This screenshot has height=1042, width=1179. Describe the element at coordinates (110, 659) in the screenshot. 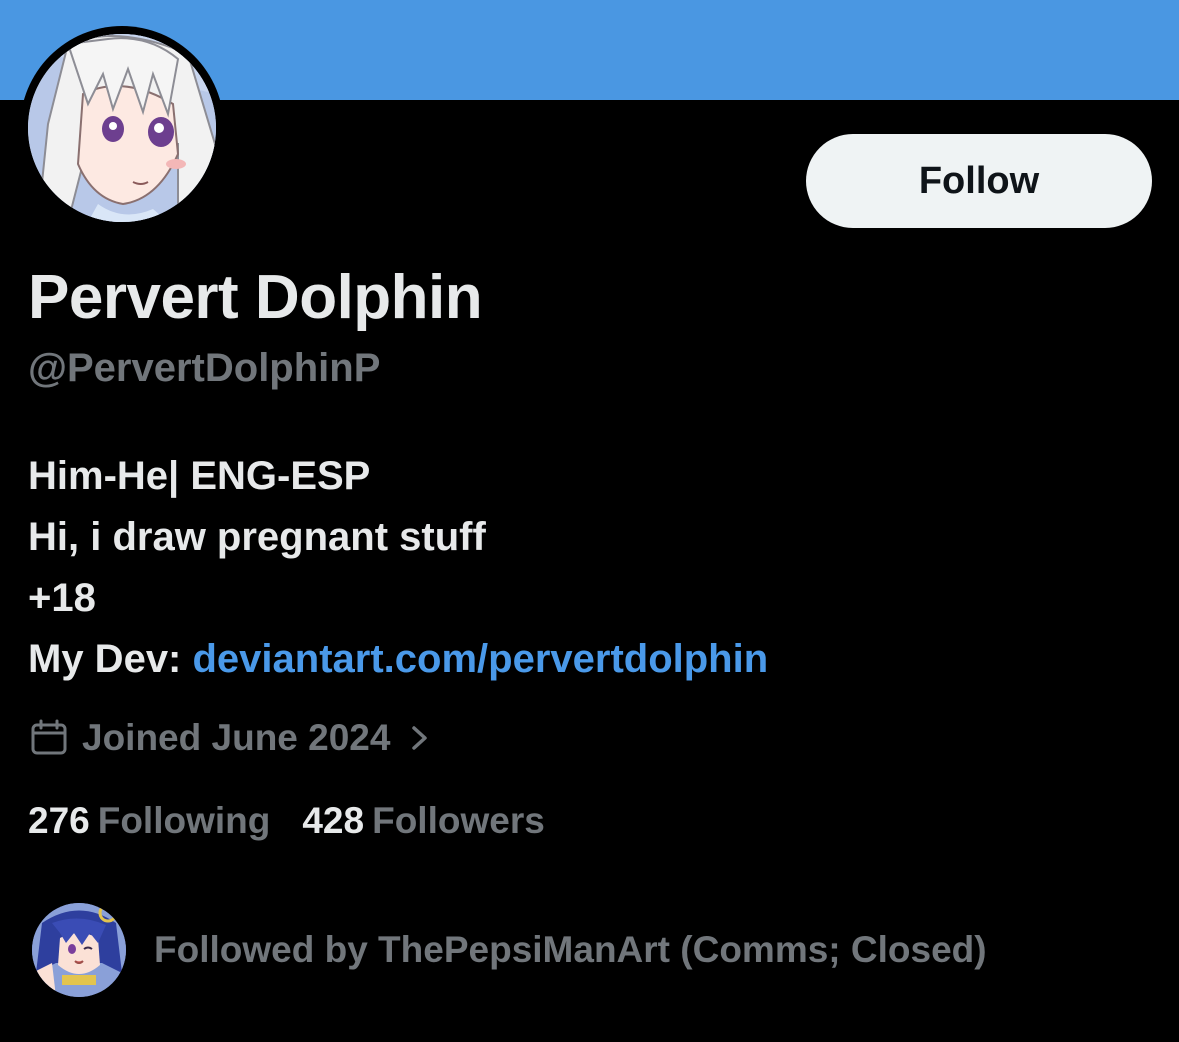

I see `bio-link-prefix: My Dev:` at that location.